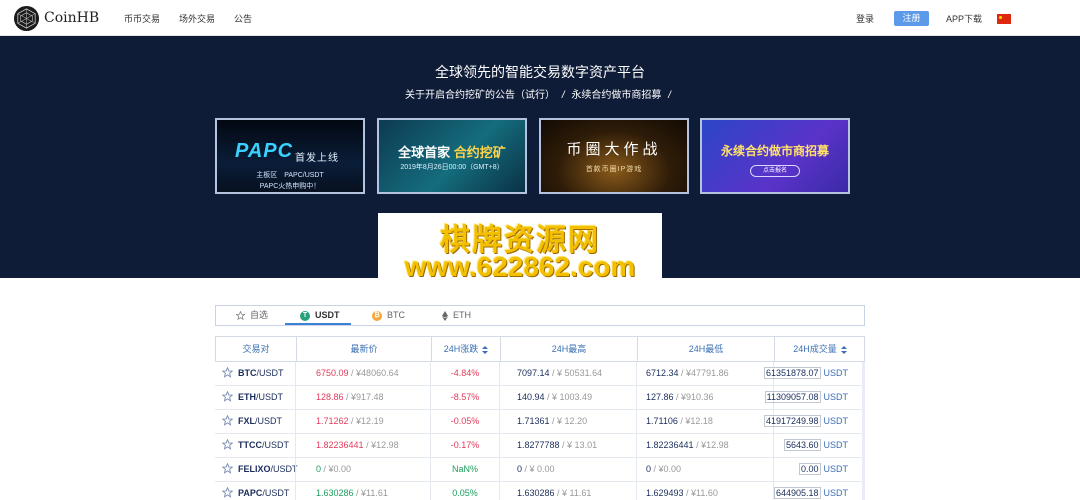 This screenshot has width=1080, height=500. I want to click on banner-market-maker: 永续合约做市商招募 点击报名, so click(775, 156).